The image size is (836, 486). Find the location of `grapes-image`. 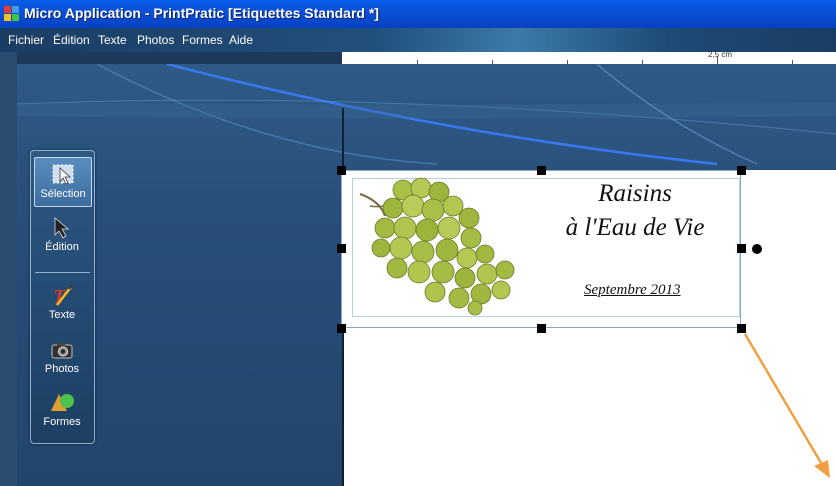

grapes-image is located at coordinates (440, 246).